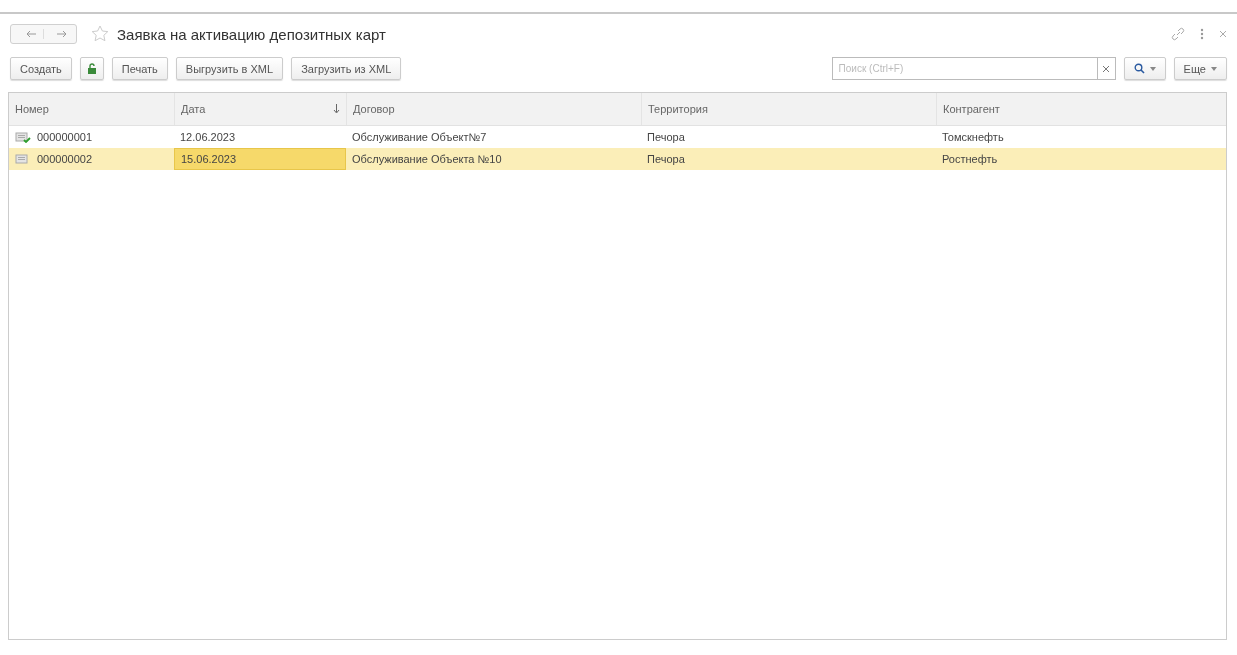 This screenshot has width=1237, height=655. I want to click on sort-down-icon, so click(336, 109).